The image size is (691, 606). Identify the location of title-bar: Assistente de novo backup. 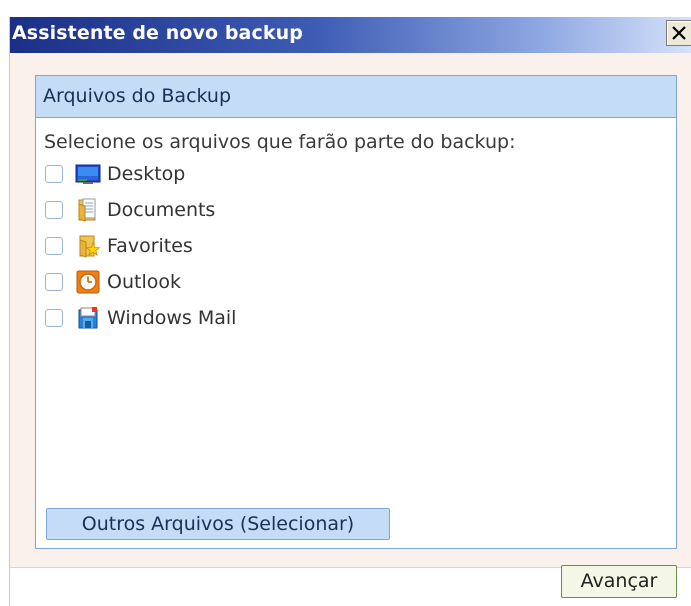
(350, 35).